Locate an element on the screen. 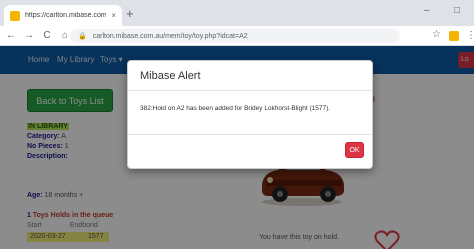  tab-strip: https://carlton.mibase.com.au/m × + – □ is located at coordinates (237, 13).